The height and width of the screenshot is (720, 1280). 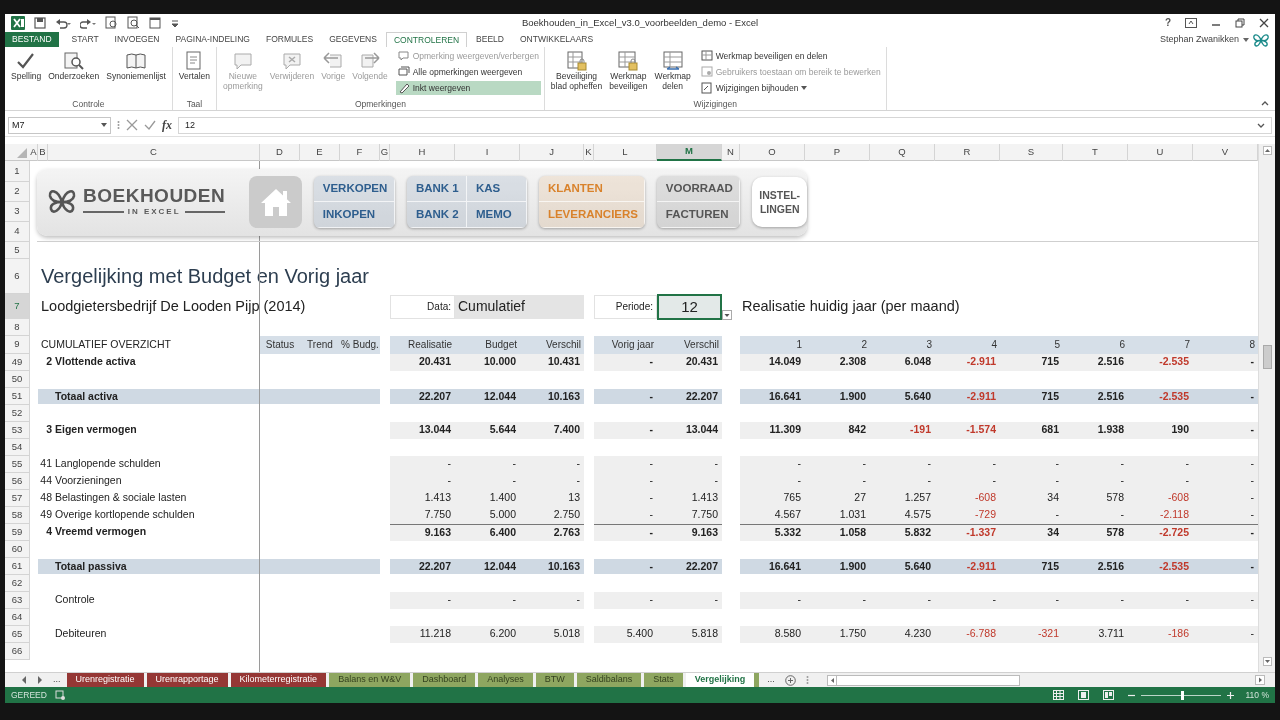 I want to click on previous-sheet-icon, so click(x=24, y=680).